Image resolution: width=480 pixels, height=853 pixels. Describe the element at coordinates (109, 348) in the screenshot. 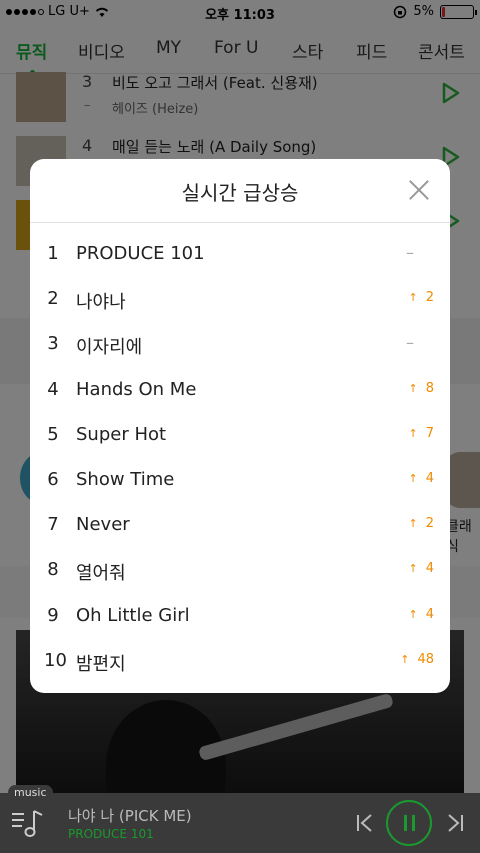

I see `trending-title: 이자리에` at that location.